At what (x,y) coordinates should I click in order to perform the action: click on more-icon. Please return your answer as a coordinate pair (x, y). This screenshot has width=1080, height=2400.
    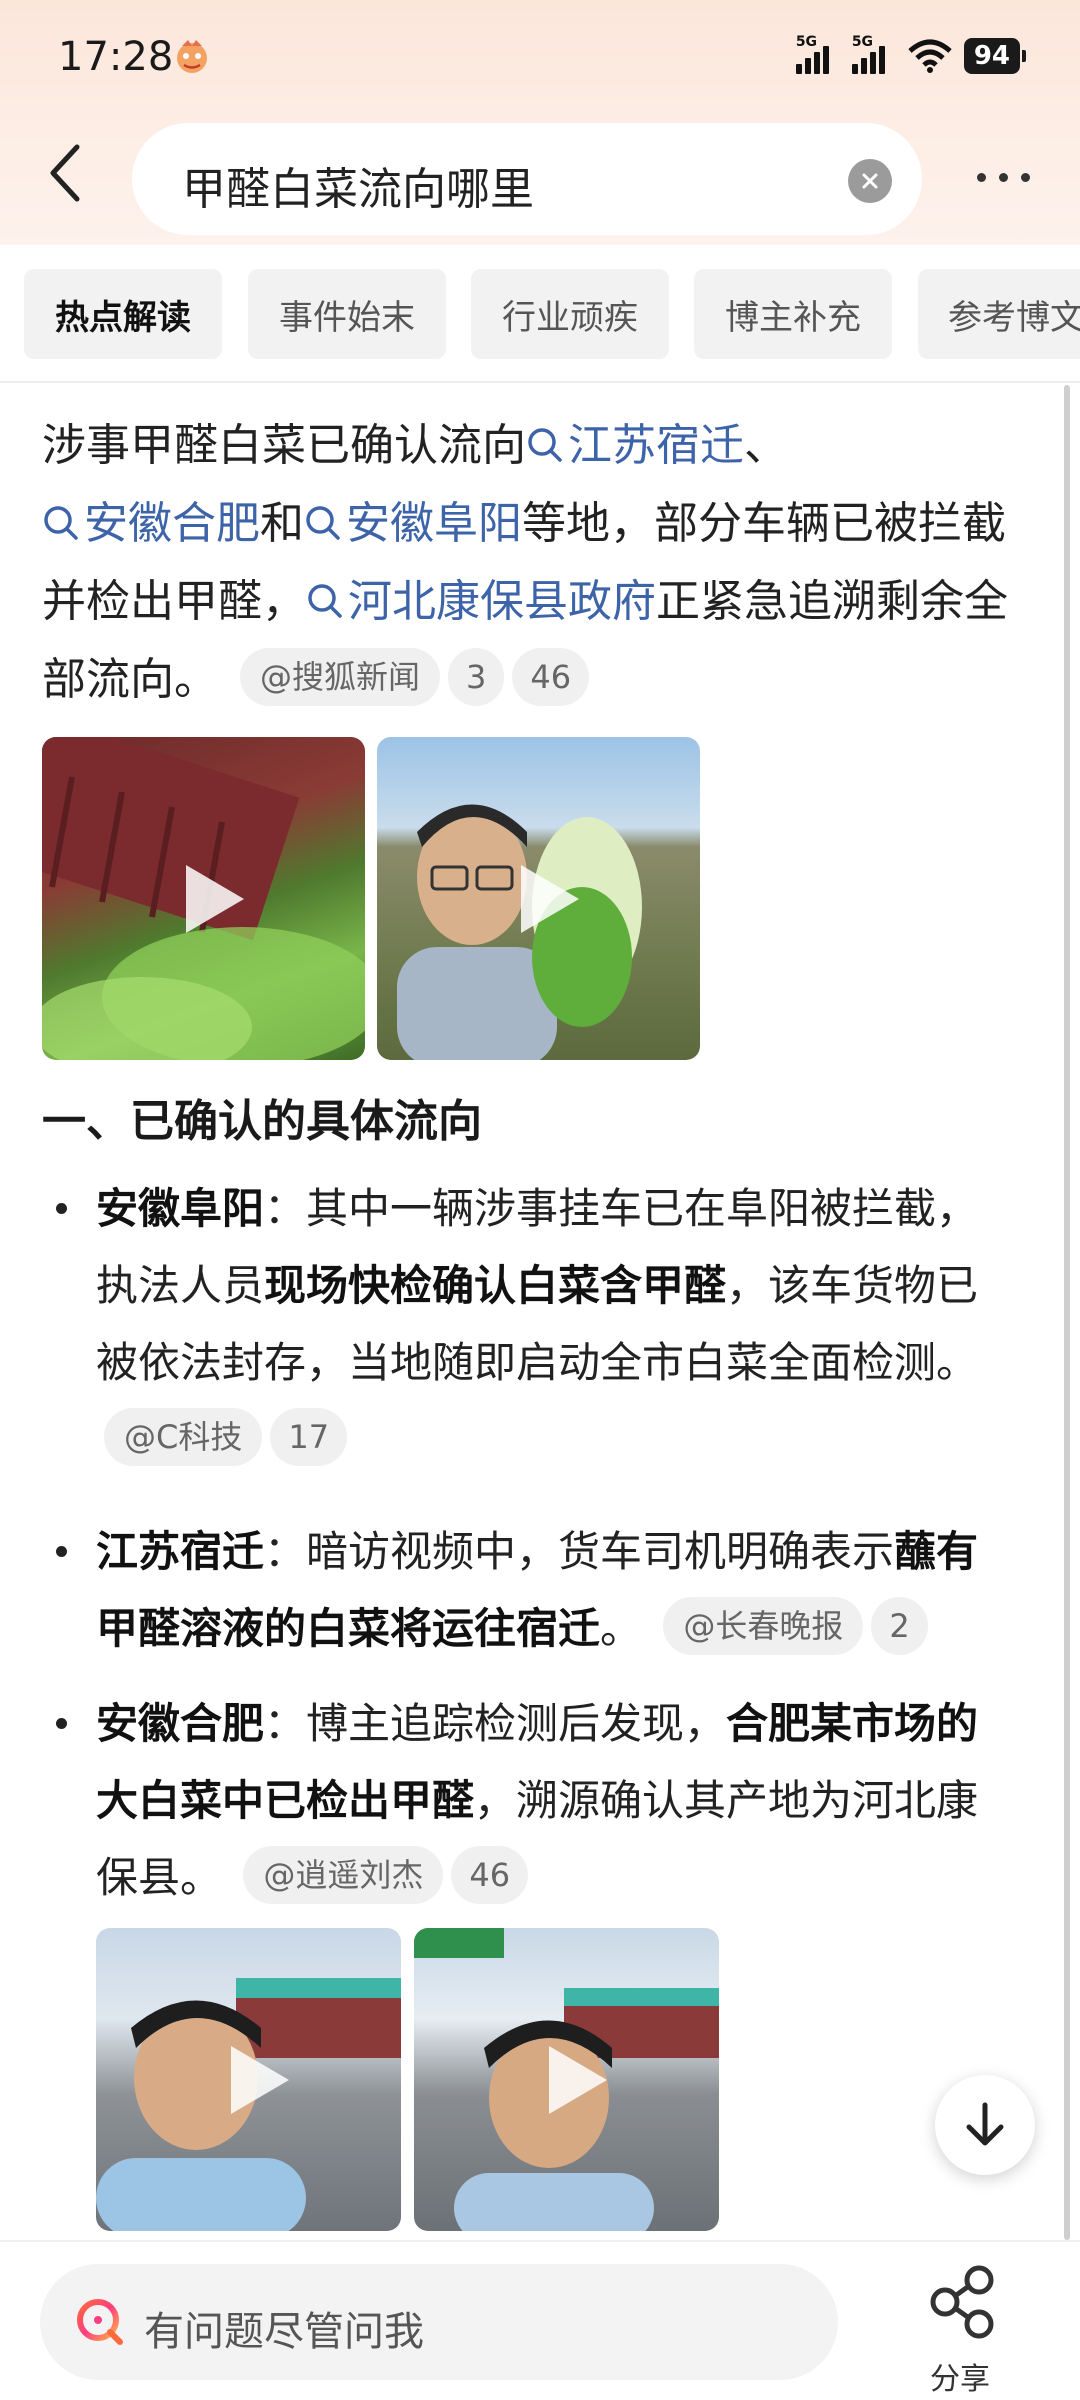
    Looking at the image, I should click on (1003, 177).